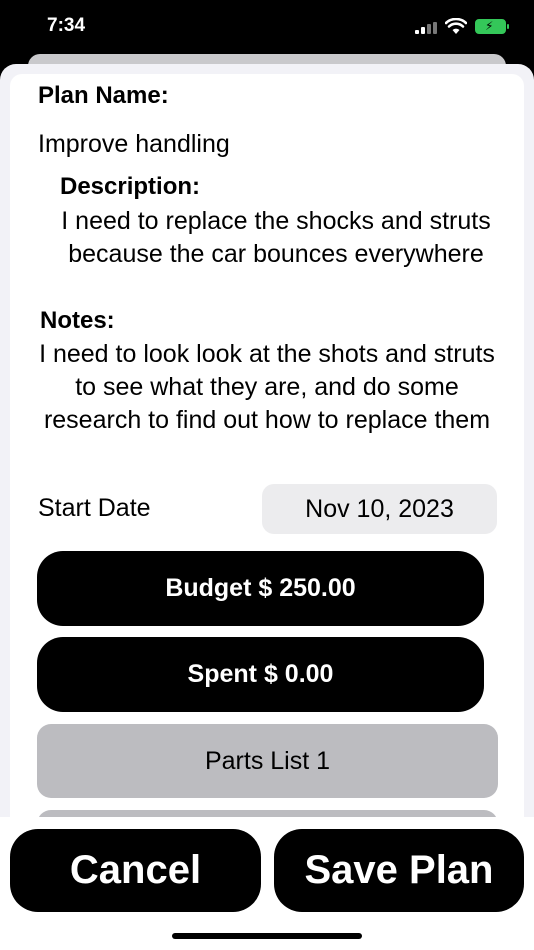 This screenshot has width=534, height=950. I want to click on wifi-icon, so click(456, 26).